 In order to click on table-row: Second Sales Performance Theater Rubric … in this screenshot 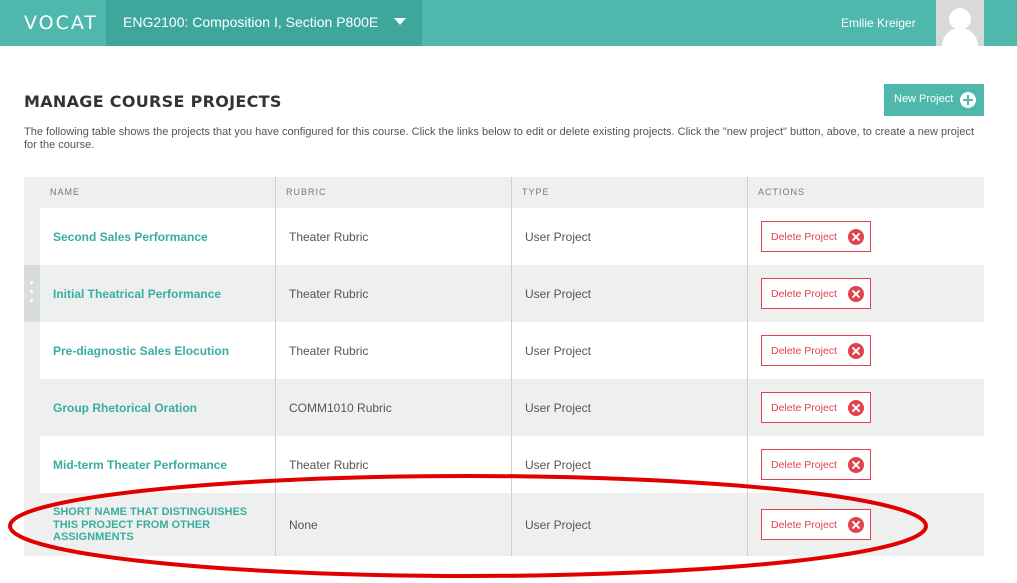, I will do `click(504, 236)`.